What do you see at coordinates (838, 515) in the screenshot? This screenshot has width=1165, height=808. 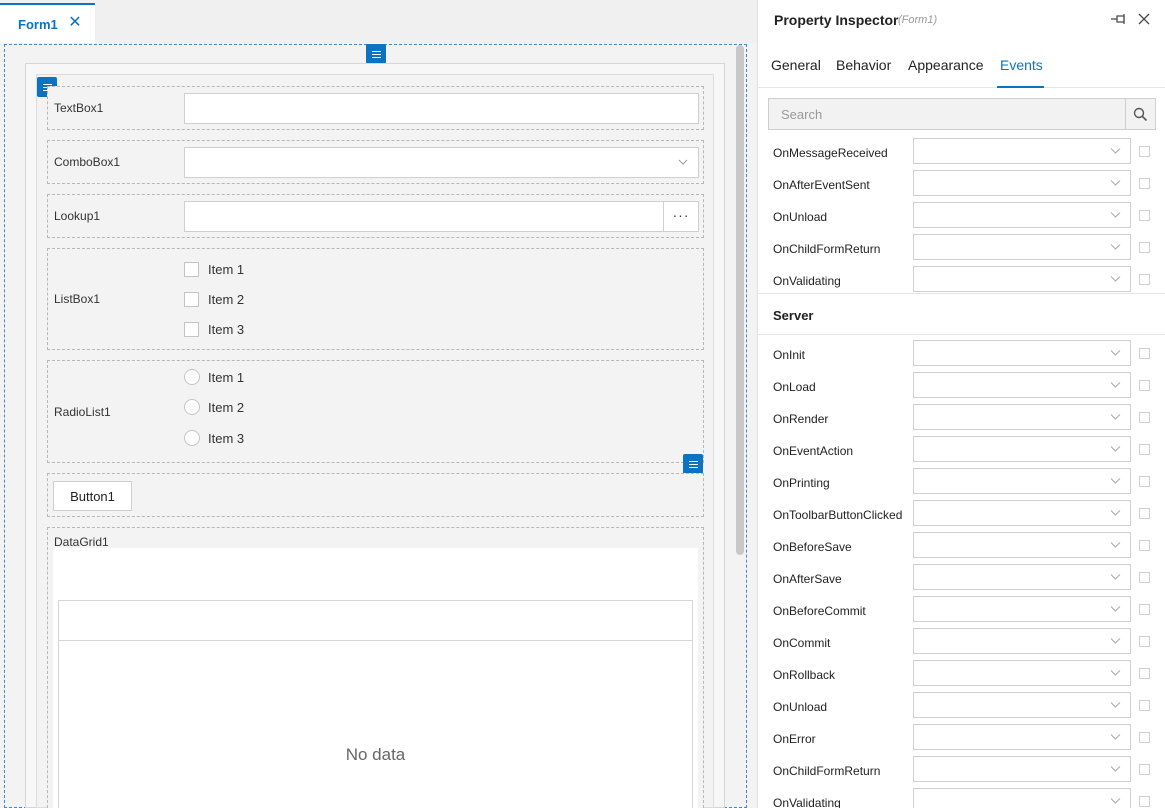 I see `event-name: OnToolbarButtonClicked` at bounding box center [838, 515].